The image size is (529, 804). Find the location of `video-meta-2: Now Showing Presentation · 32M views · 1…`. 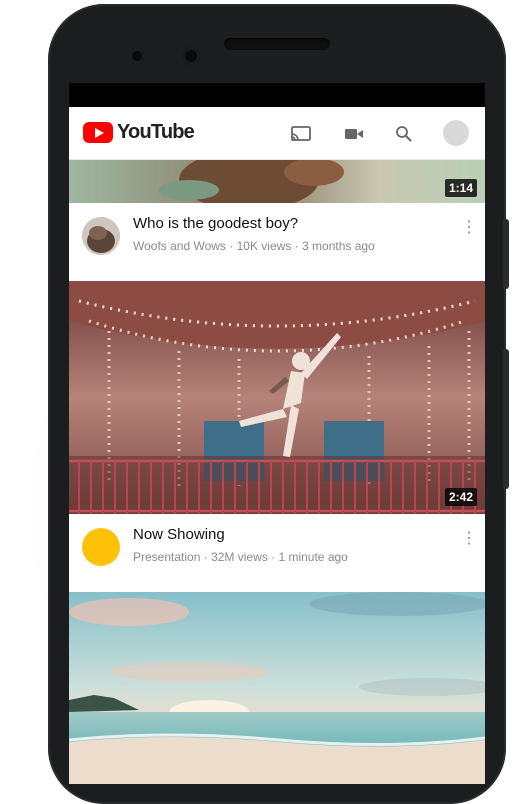

video-meta-2: Now Showing Presentation · 32M views · 1… is located at coordinates (277, 553).